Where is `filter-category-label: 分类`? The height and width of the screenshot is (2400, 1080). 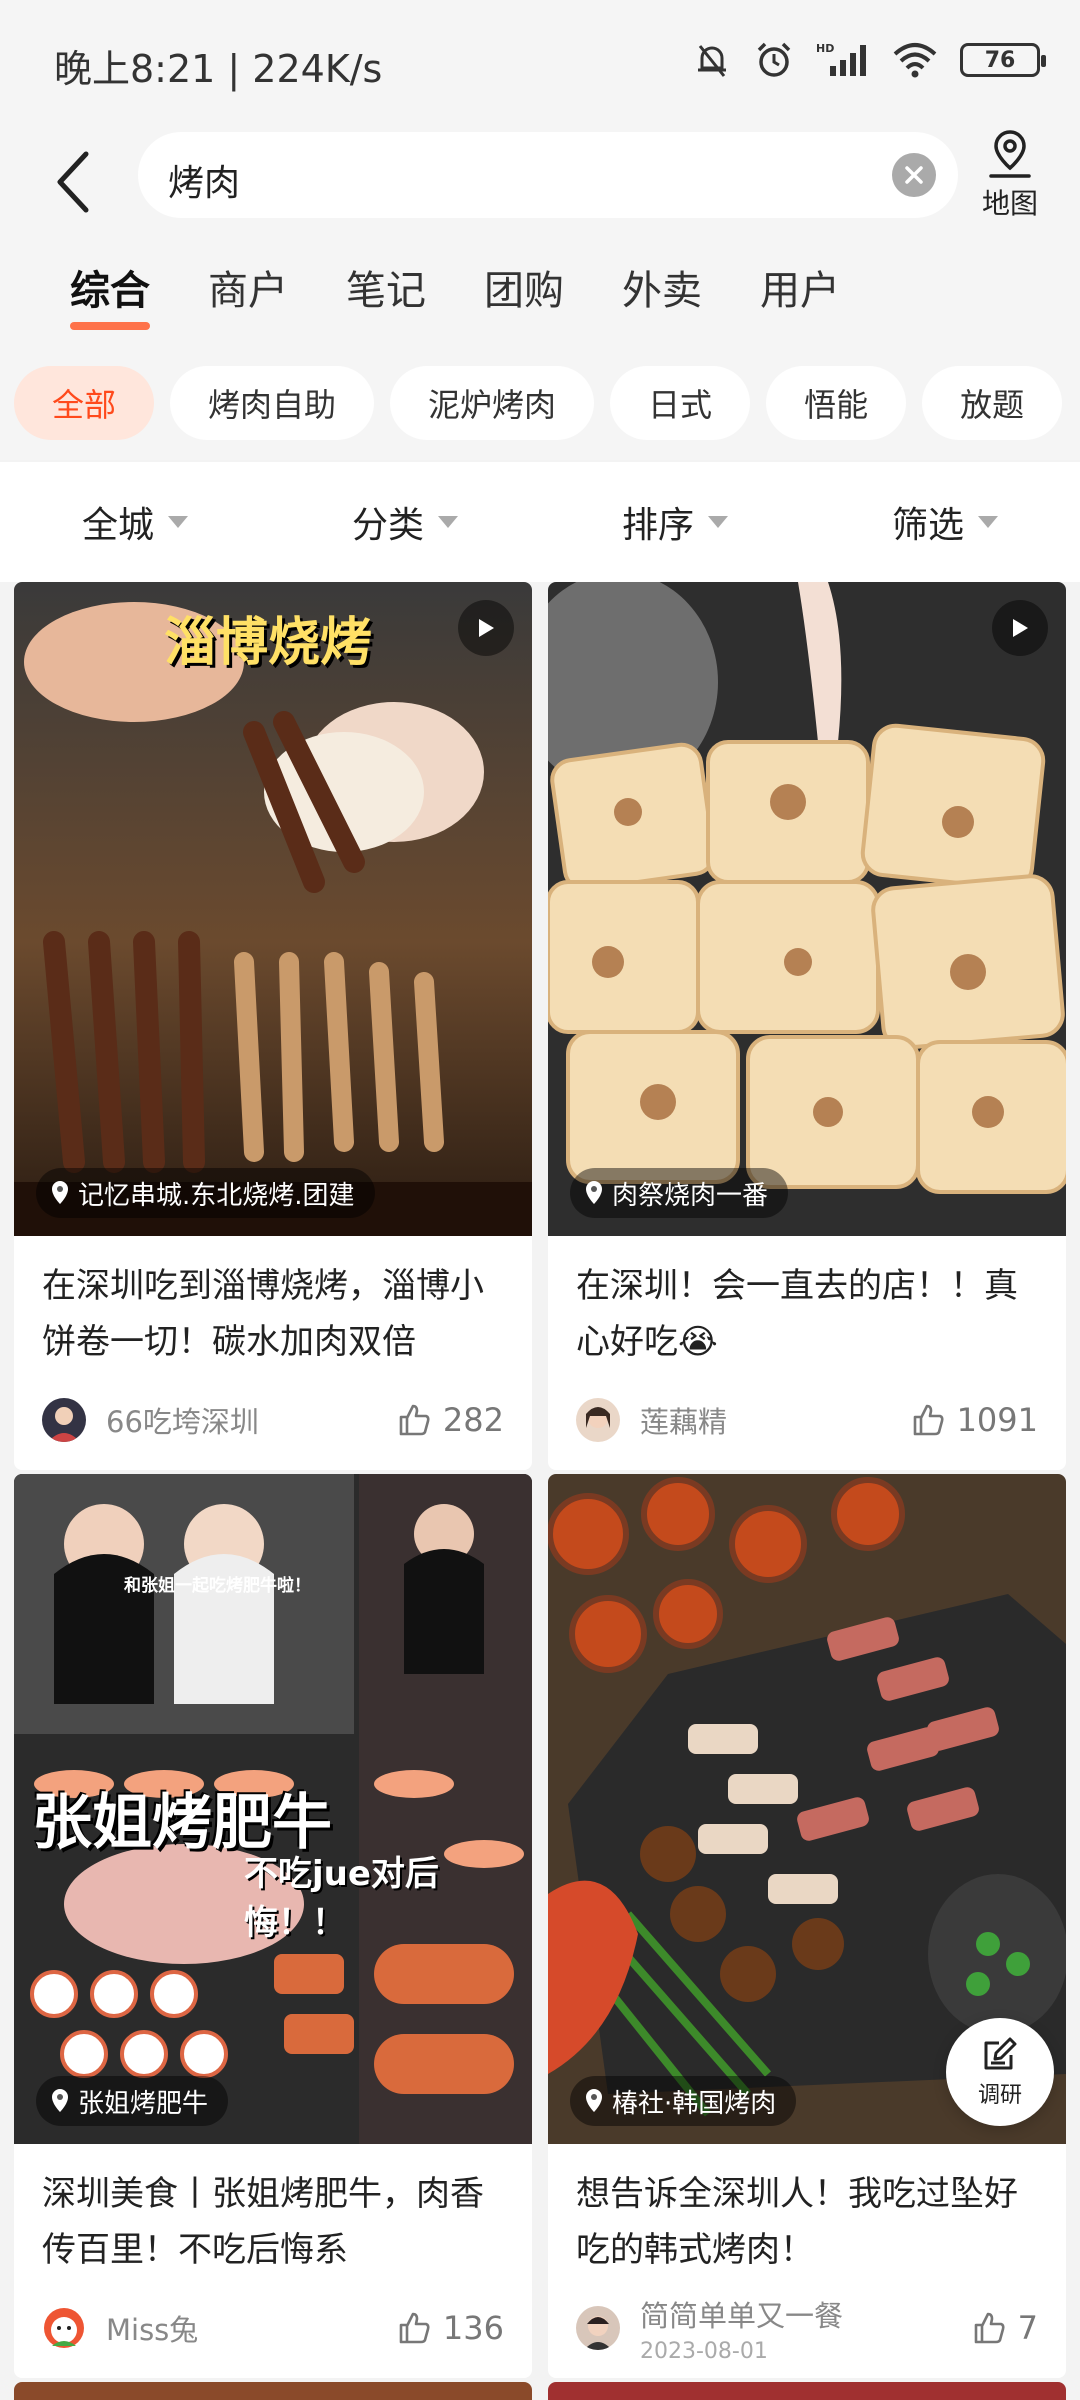
filter-category-label: 分类 is located at coordinates (387, 525).